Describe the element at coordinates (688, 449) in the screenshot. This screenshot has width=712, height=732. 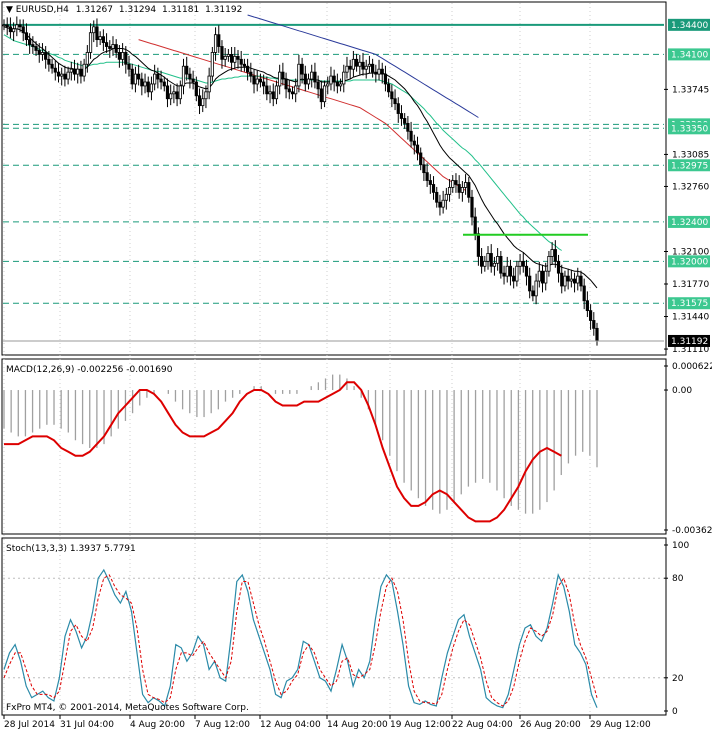
I see `macd-axis: 0.000622 0.00 -0.003623` at that location.